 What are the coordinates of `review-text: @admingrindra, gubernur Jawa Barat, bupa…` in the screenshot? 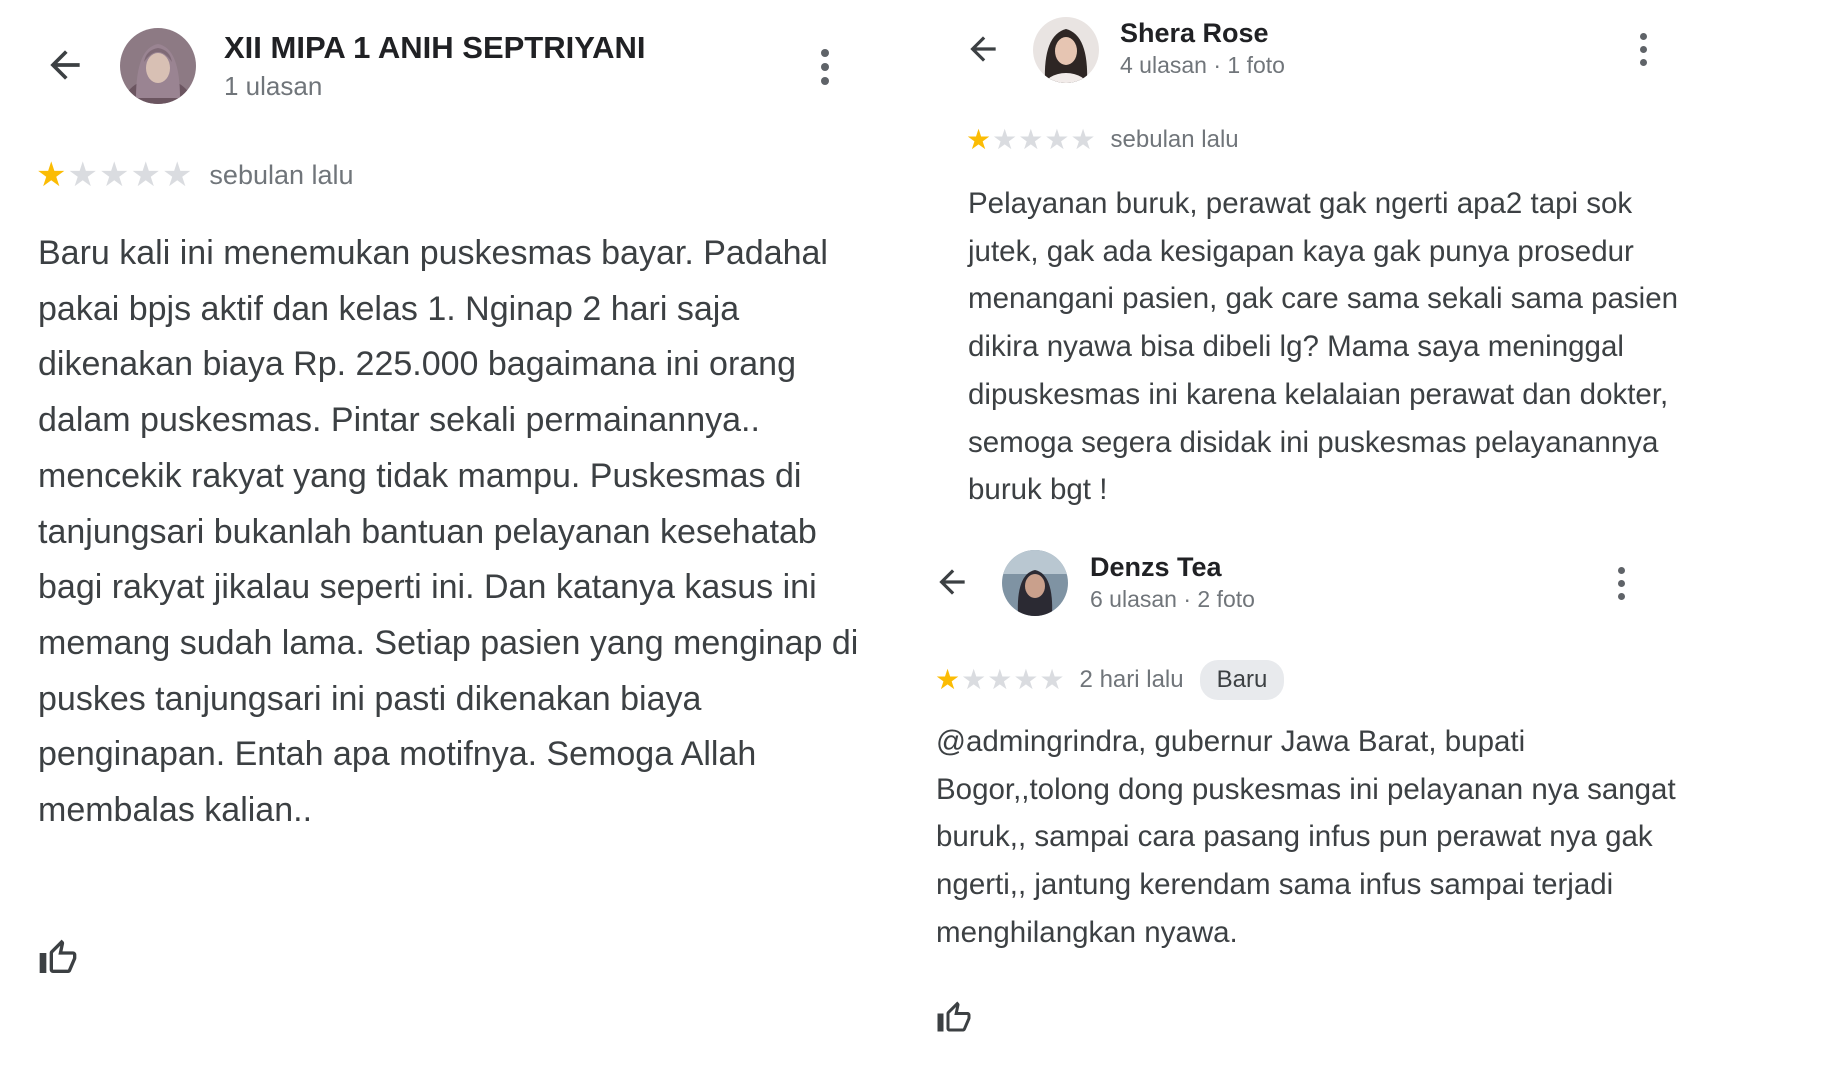 It's located at (1306, 837).